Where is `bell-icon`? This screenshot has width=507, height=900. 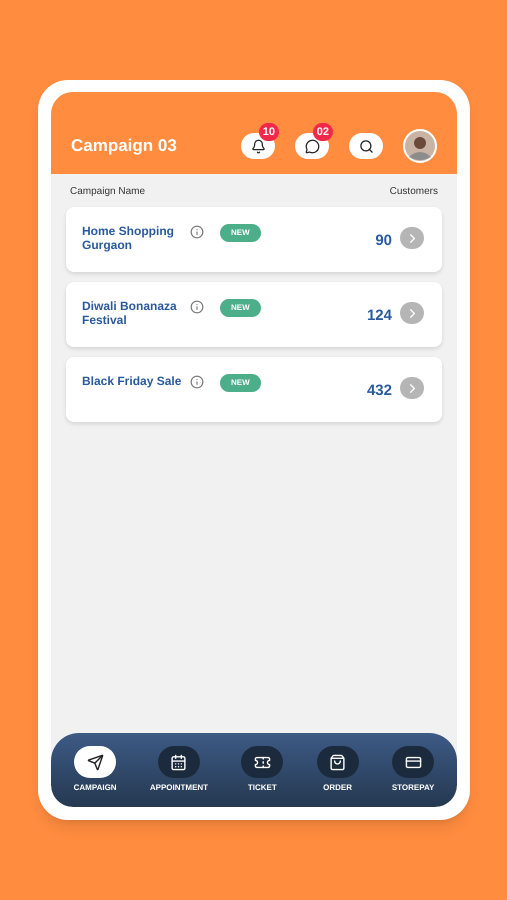 bell-icon is located at coordinates (258, 146).